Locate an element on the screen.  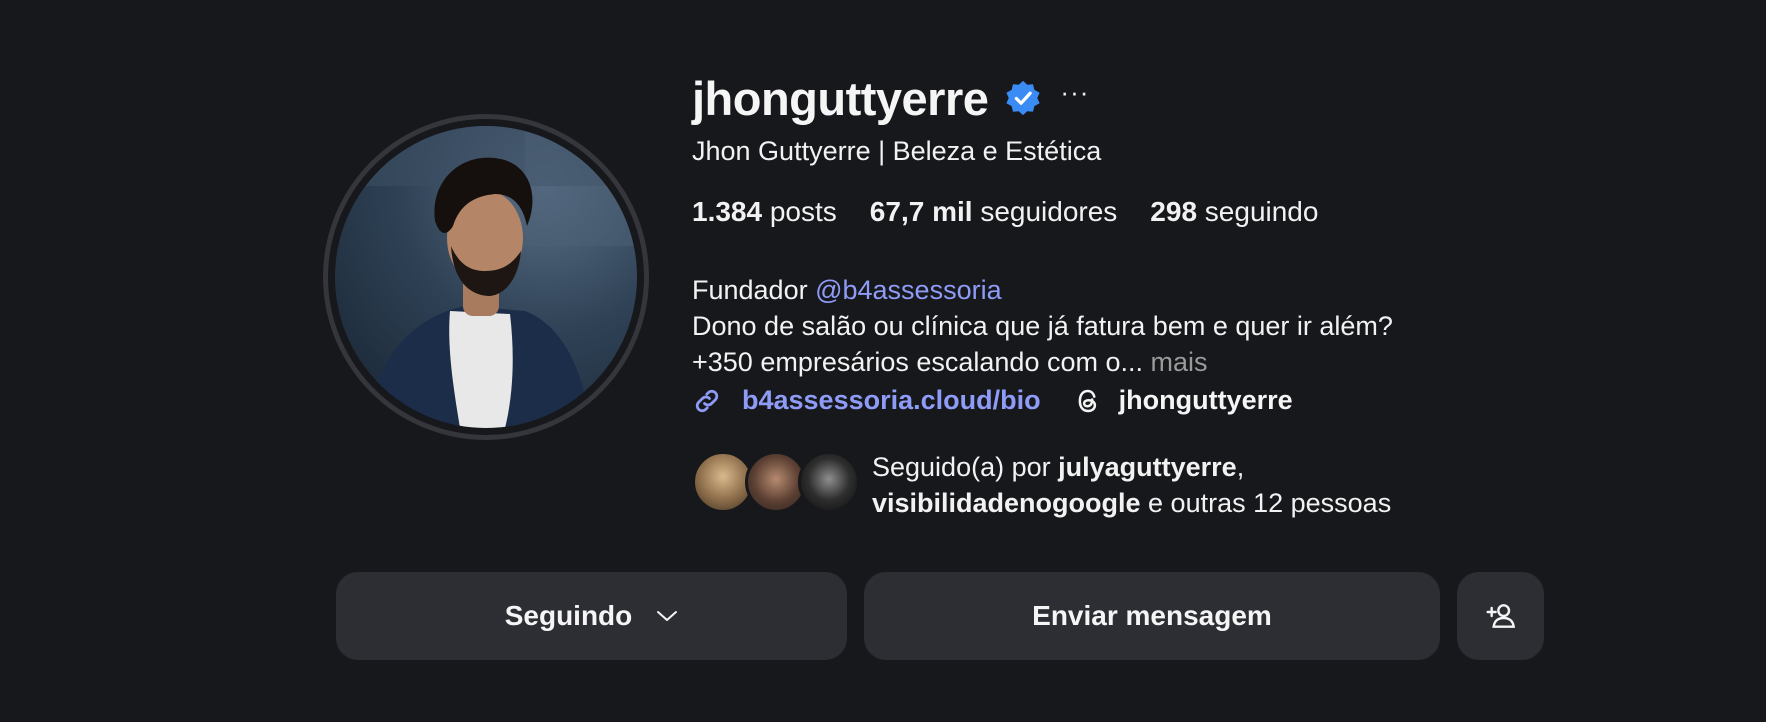
following-label: seguindo is located at coordinates (1261, 211).